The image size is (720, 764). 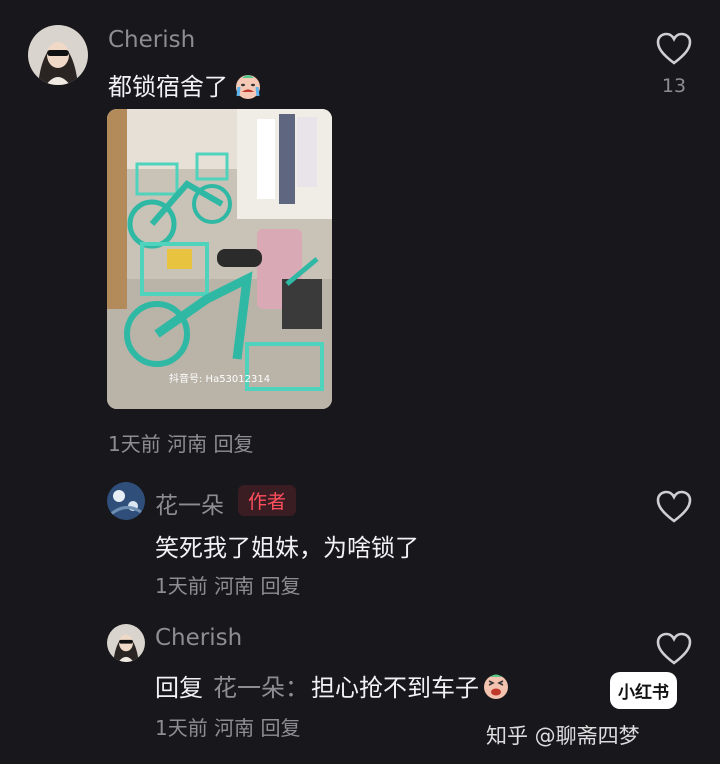 I want to click on comment-text: 都锁宿舍了, so click(x=186, y=84).